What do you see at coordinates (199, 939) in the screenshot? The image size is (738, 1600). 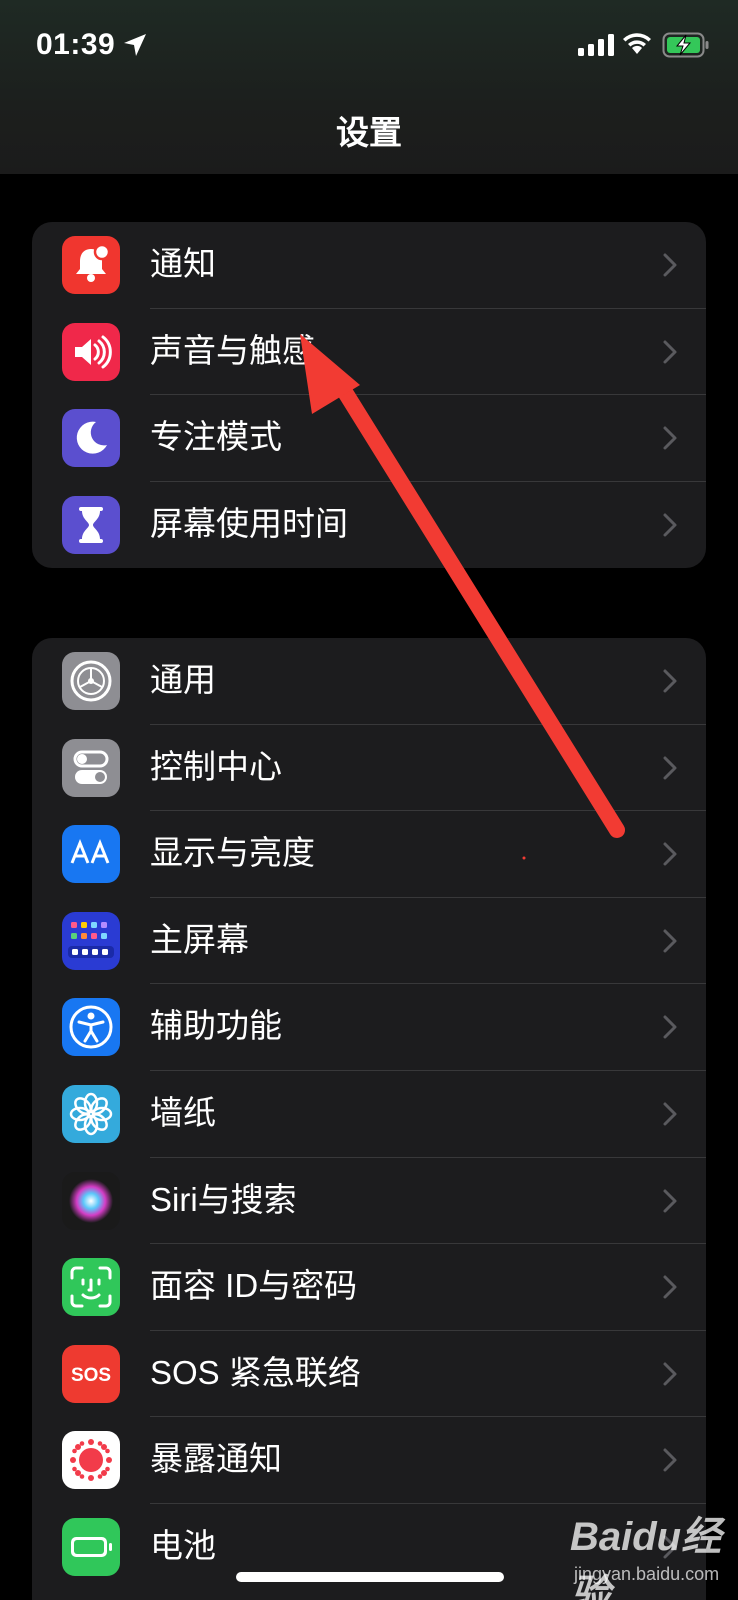 I see `row-label: 主屏幕` at bounding box center [199, 939].